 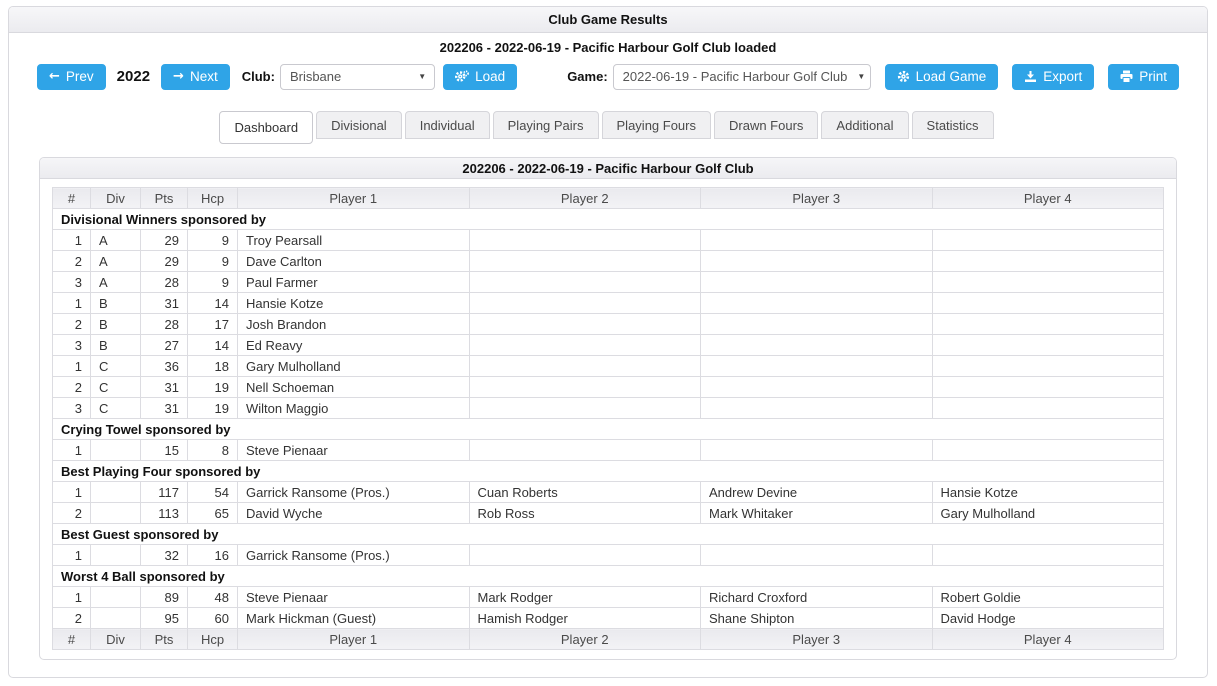 I want to click on download-icon, so click(x=1030, y=76).